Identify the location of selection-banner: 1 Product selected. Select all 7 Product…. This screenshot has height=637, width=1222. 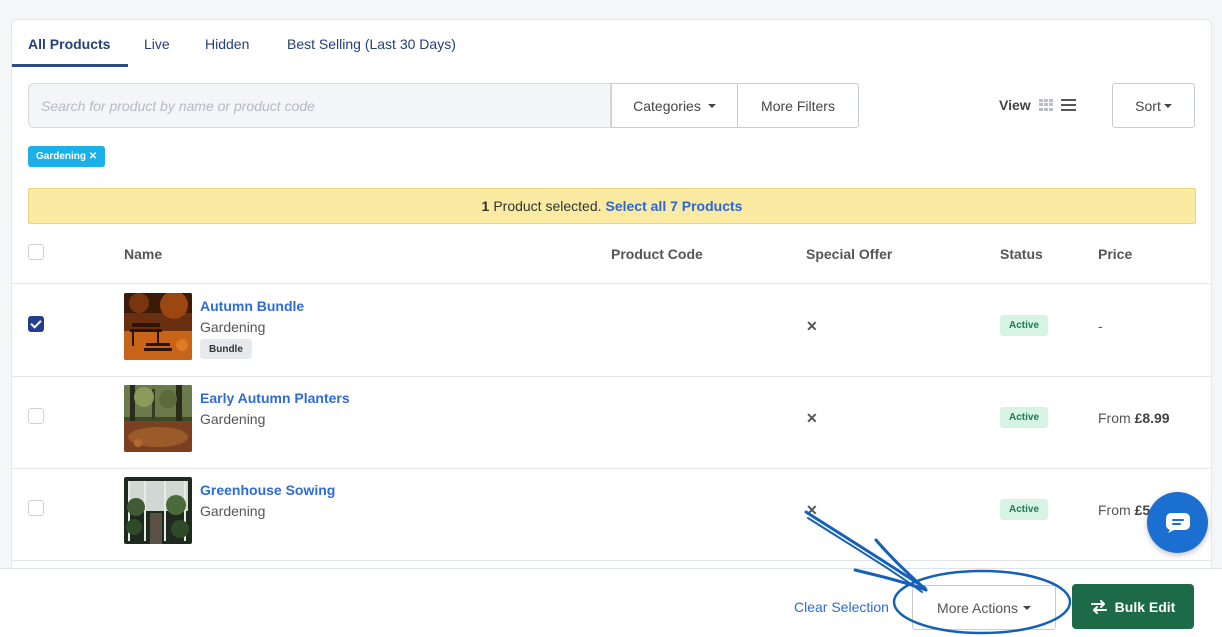
(612, 206).